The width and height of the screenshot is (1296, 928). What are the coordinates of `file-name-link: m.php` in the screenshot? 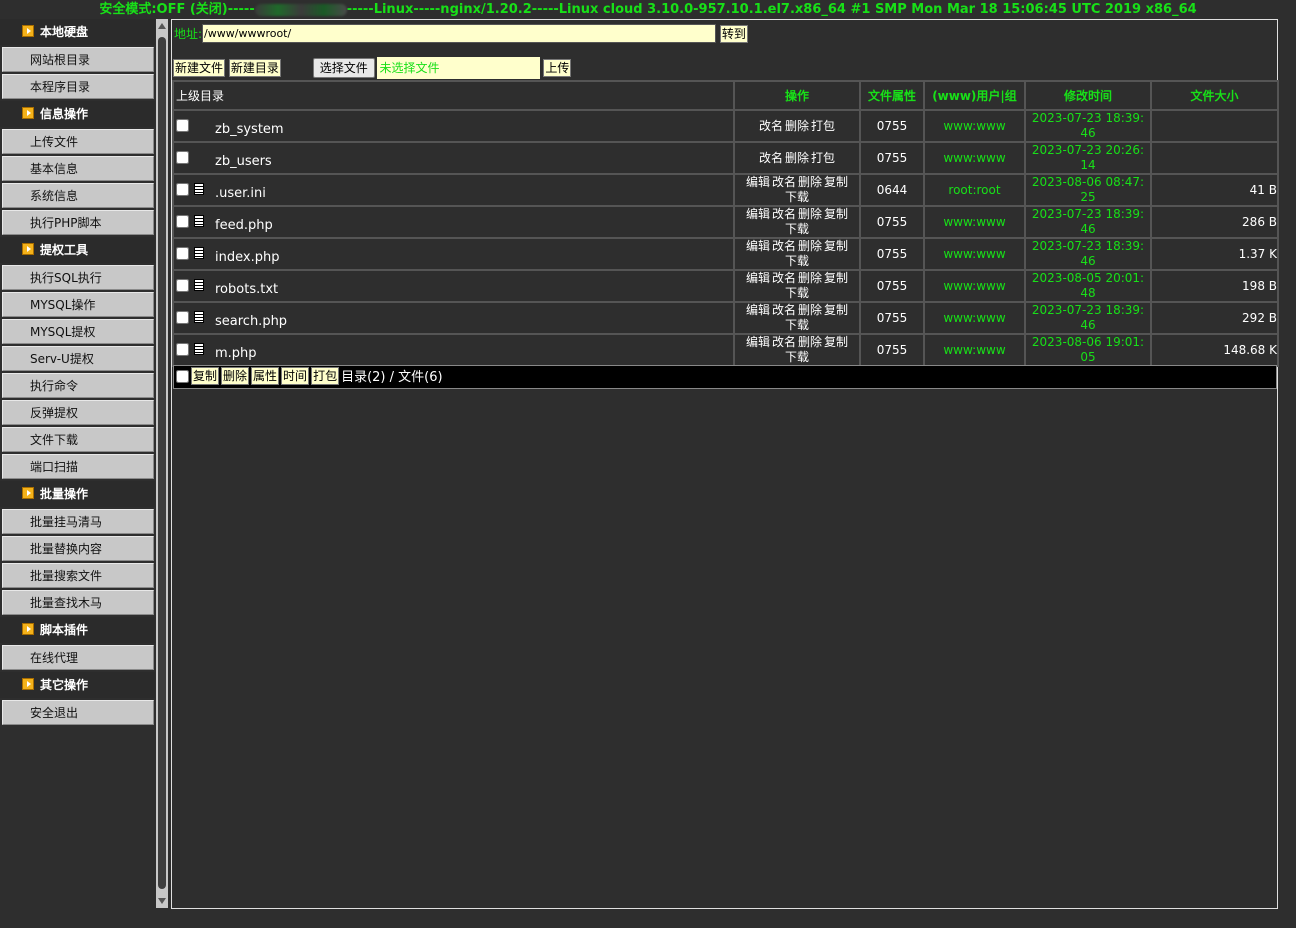 It's located at (236, 353).